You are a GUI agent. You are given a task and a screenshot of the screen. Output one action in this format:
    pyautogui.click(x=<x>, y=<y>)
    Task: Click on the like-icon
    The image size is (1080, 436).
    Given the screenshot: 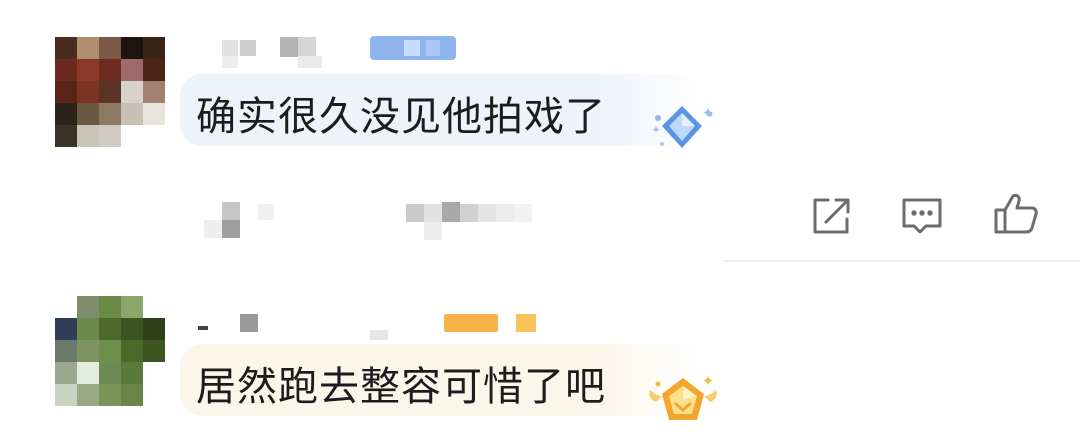 What is the action you would take?
    pyautogui.click(x=1016, y=214)
    